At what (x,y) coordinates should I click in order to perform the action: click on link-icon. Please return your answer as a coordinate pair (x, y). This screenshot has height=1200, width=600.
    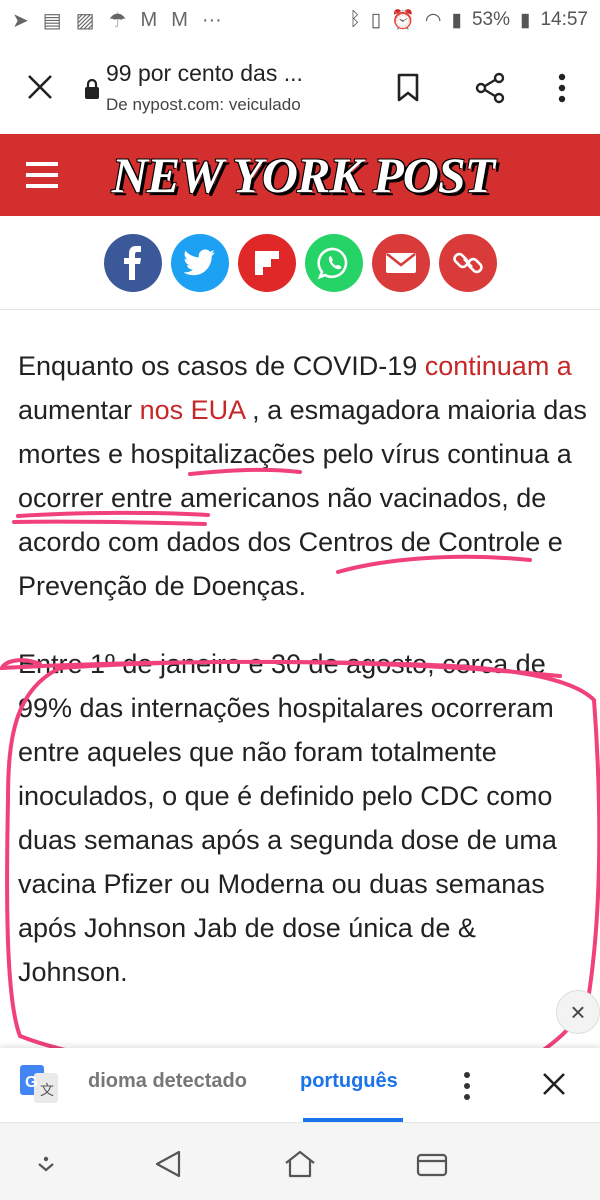
    Looking at the image, I should click on (468, 263).